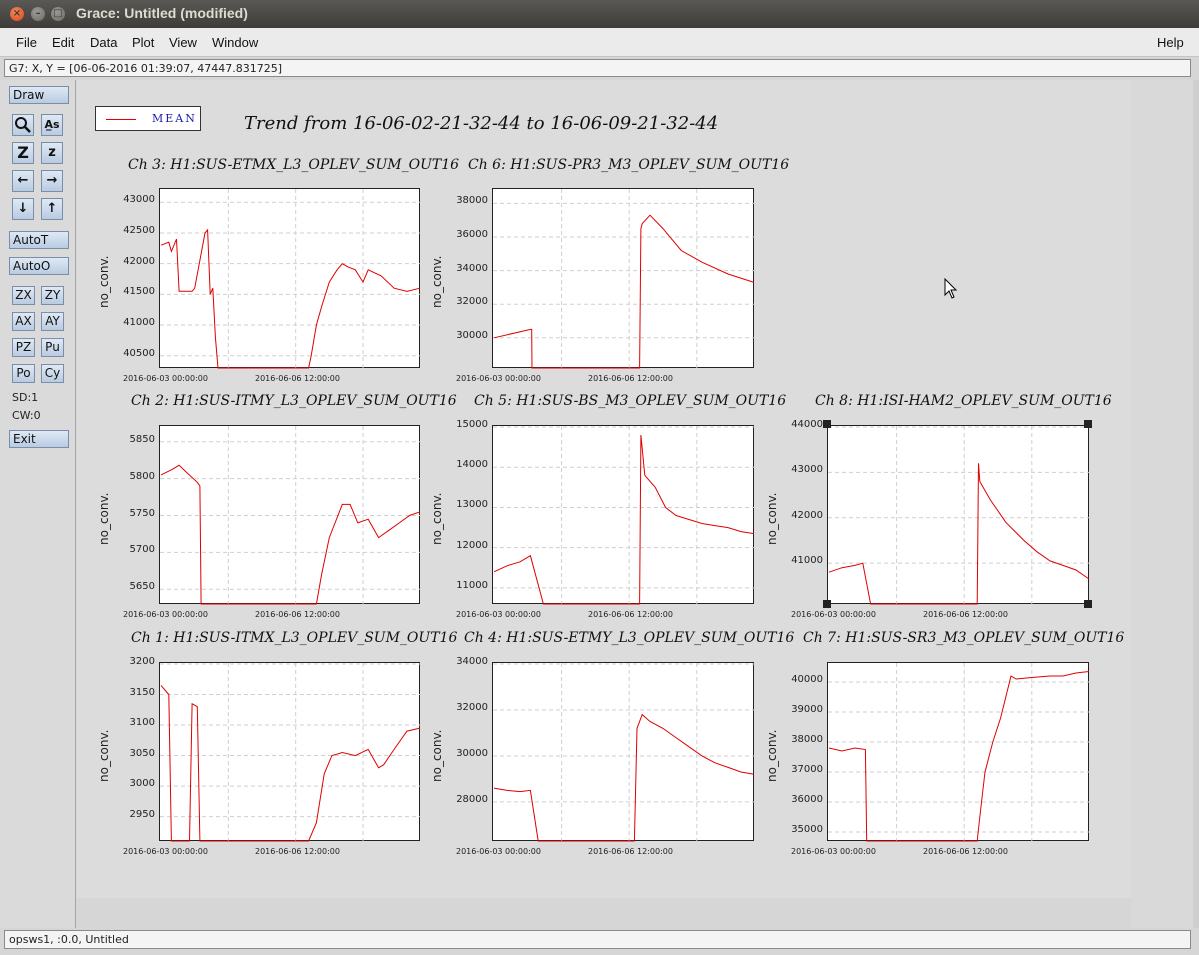 This screenshot has width=1199, height=955. Describe the element at coordinates (1170, 42) in the screenshot. I see `menu-help: Help` at that location.